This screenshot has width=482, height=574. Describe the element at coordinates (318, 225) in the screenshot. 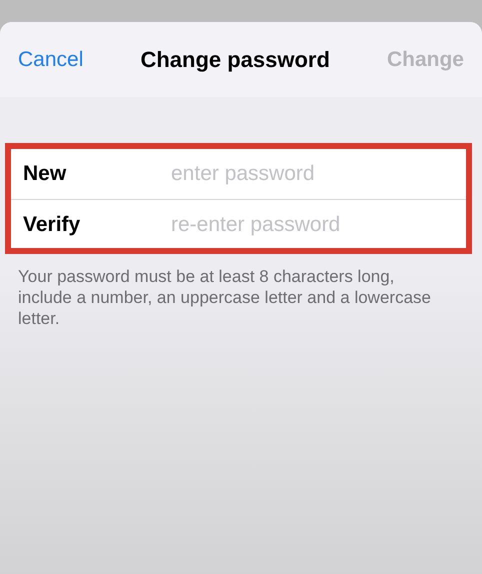

I see `password-field: re-enter password` at that location.